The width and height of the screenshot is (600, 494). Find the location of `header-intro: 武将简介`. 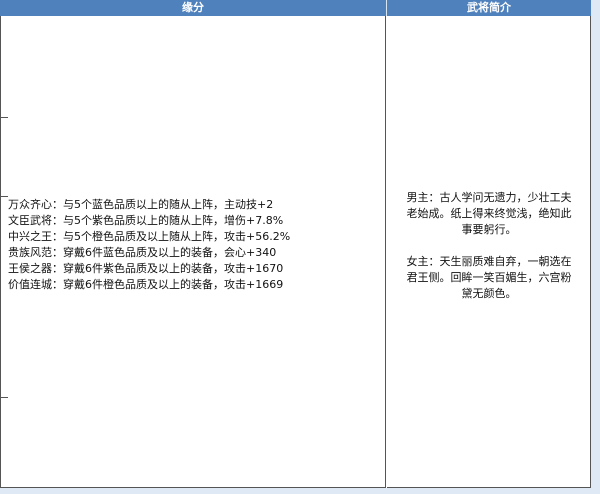

header-intro: 武将简介 is located at coordinates (489, 8).